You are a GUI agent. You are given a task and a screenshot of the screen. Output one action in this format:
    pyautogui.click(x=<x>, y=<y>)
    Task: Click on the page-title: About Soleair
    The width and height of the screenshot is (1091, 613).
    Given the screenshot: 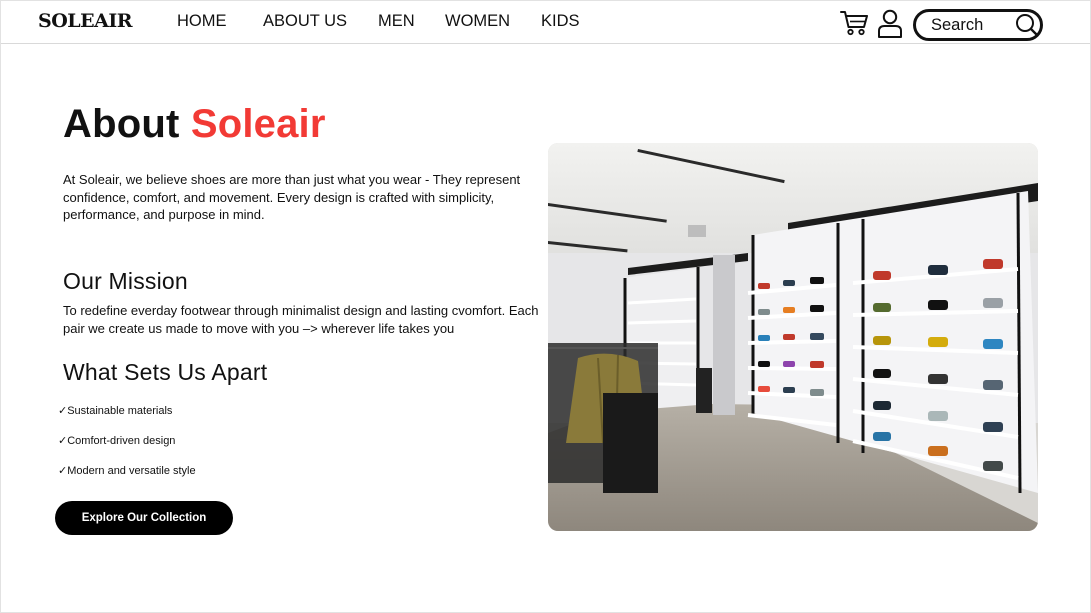 What is the action you would take?
    pyautogui.click(x=194, y=124)
    